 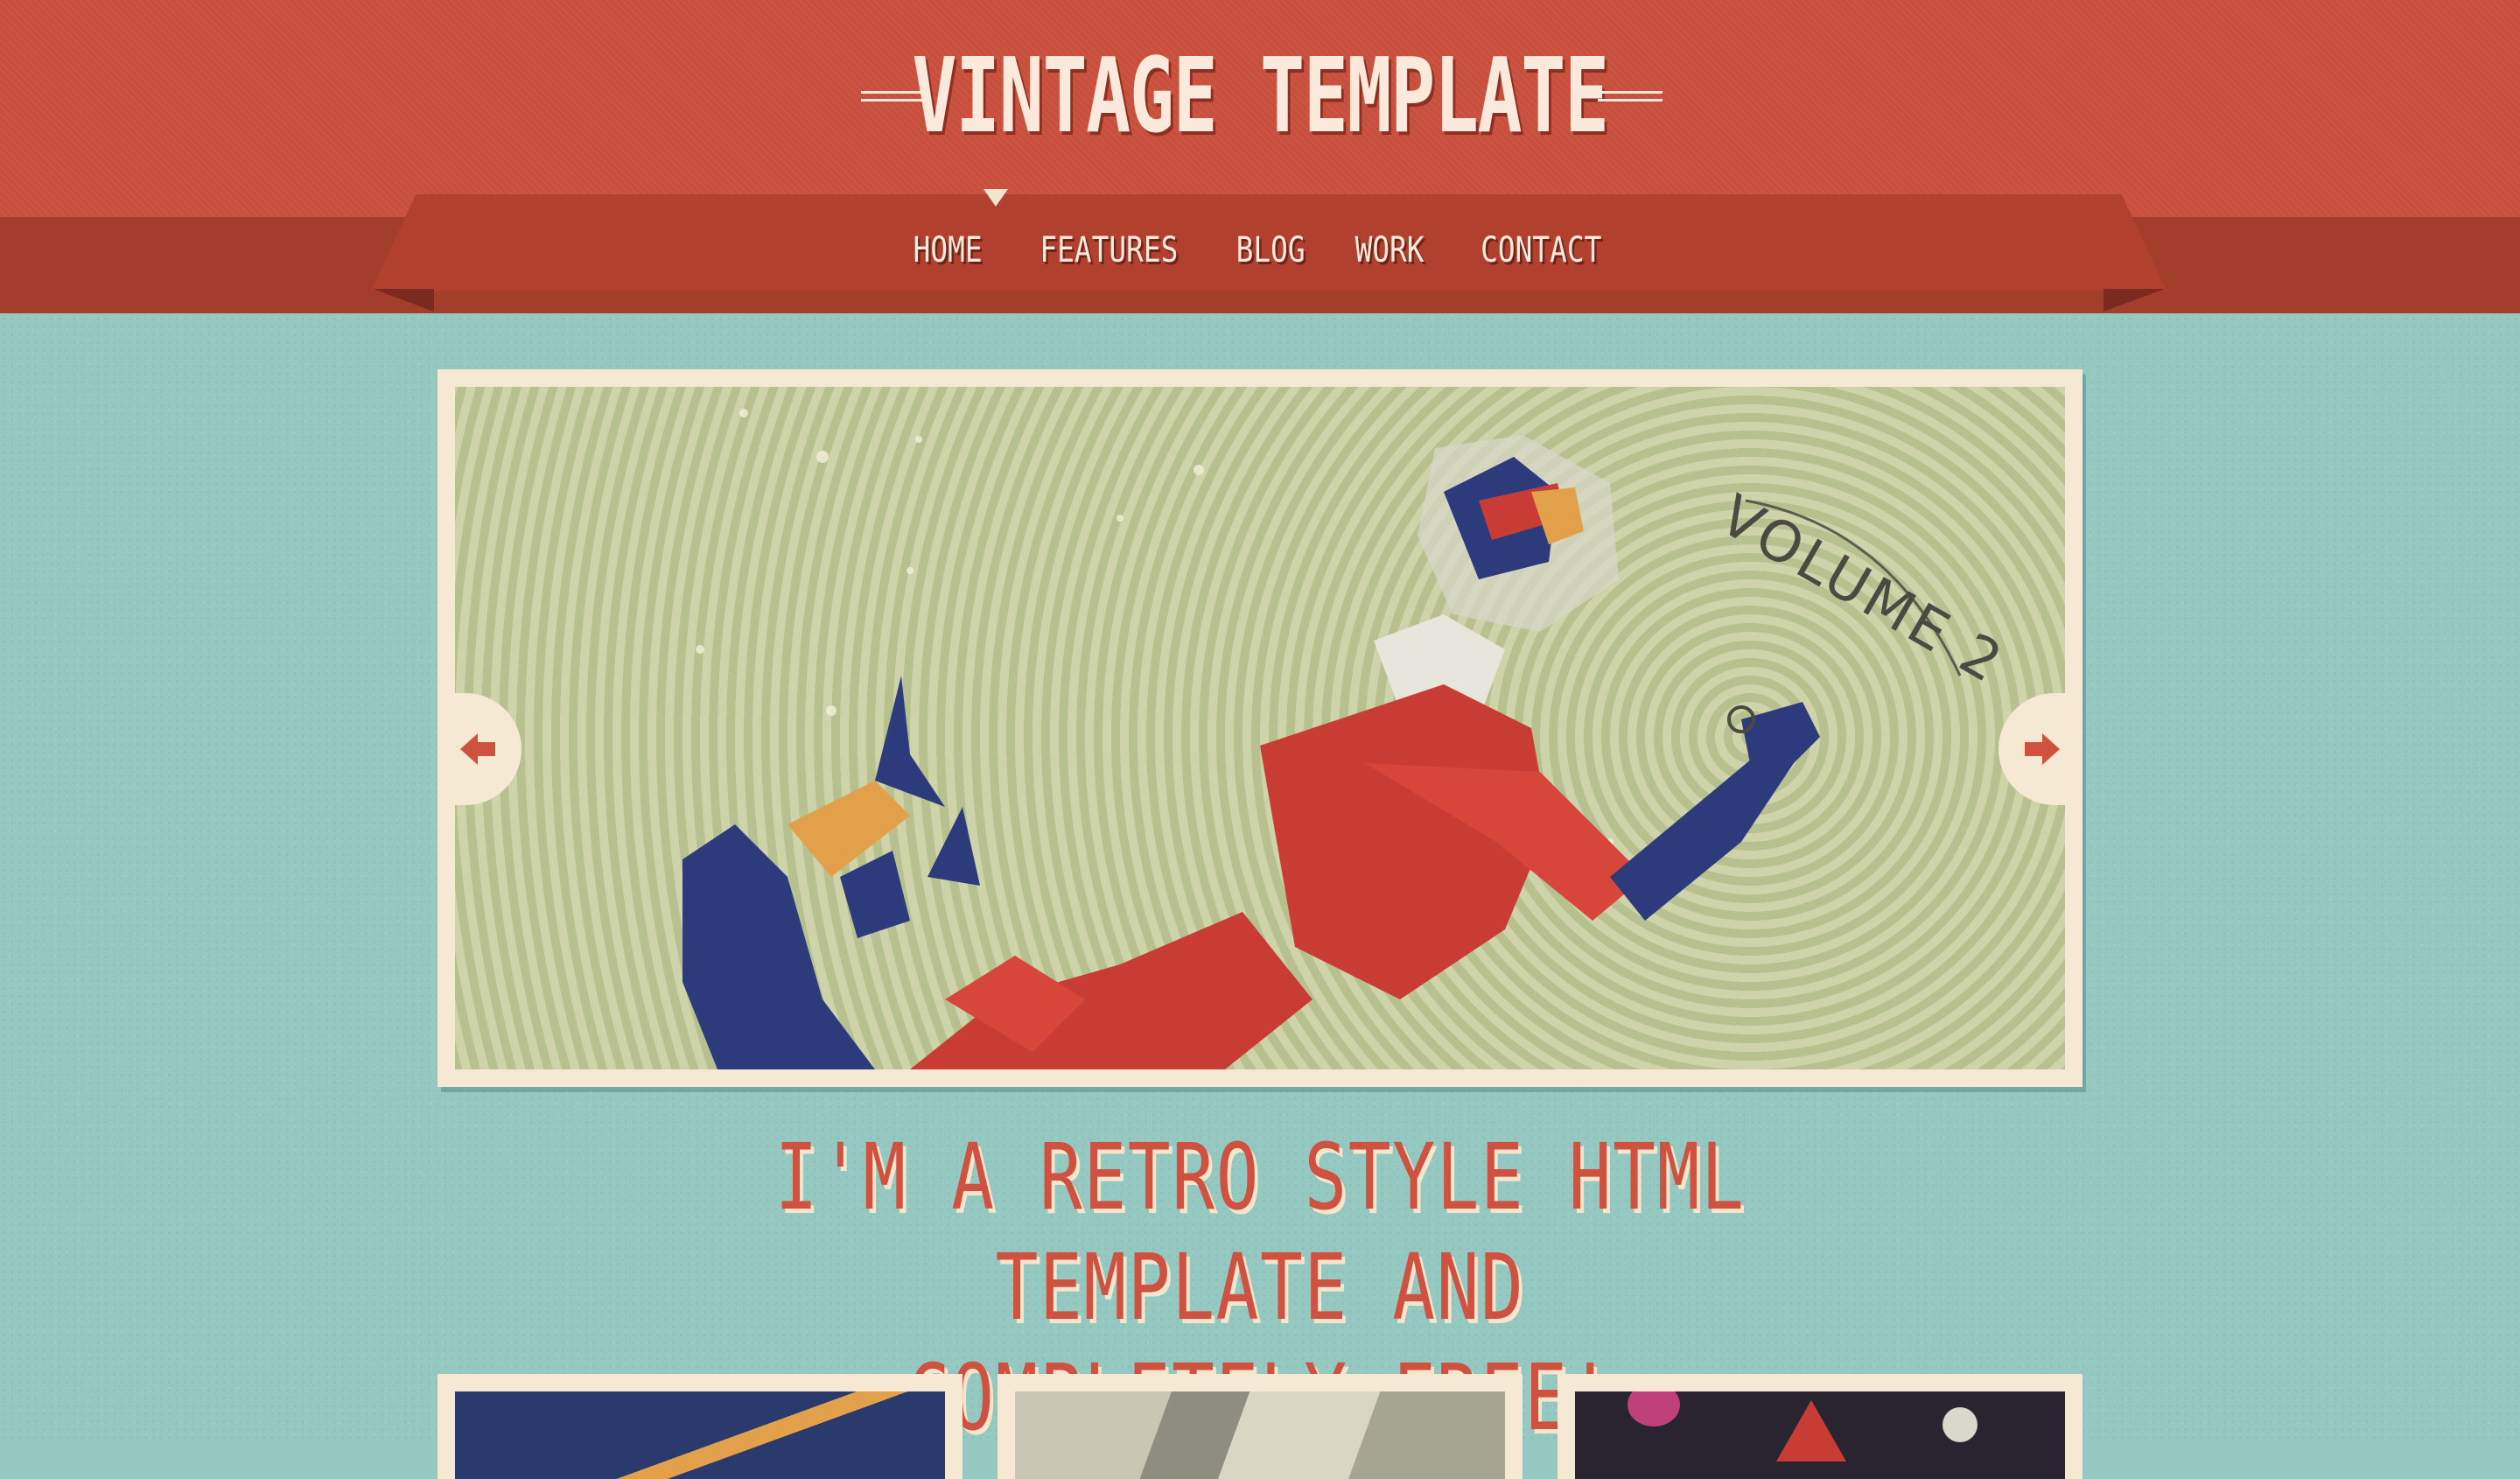 I want to click on main-nav: HOME FEATURES BLOG WORK CONTACT, so click(x=1260, y=251).